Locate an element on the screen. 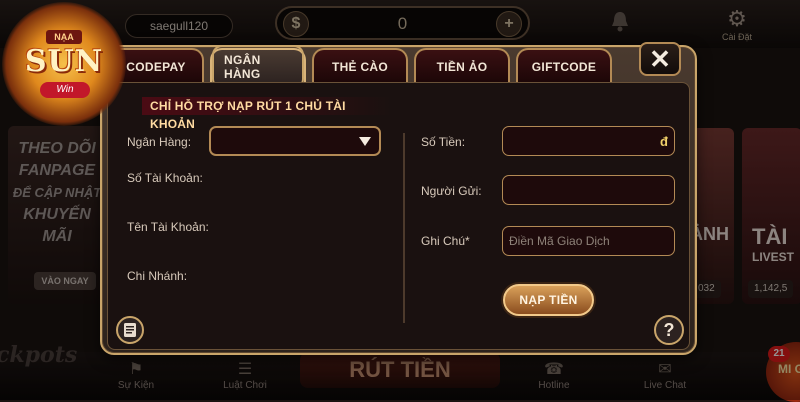  amount-input: đ is located at coordinates (588, 141).